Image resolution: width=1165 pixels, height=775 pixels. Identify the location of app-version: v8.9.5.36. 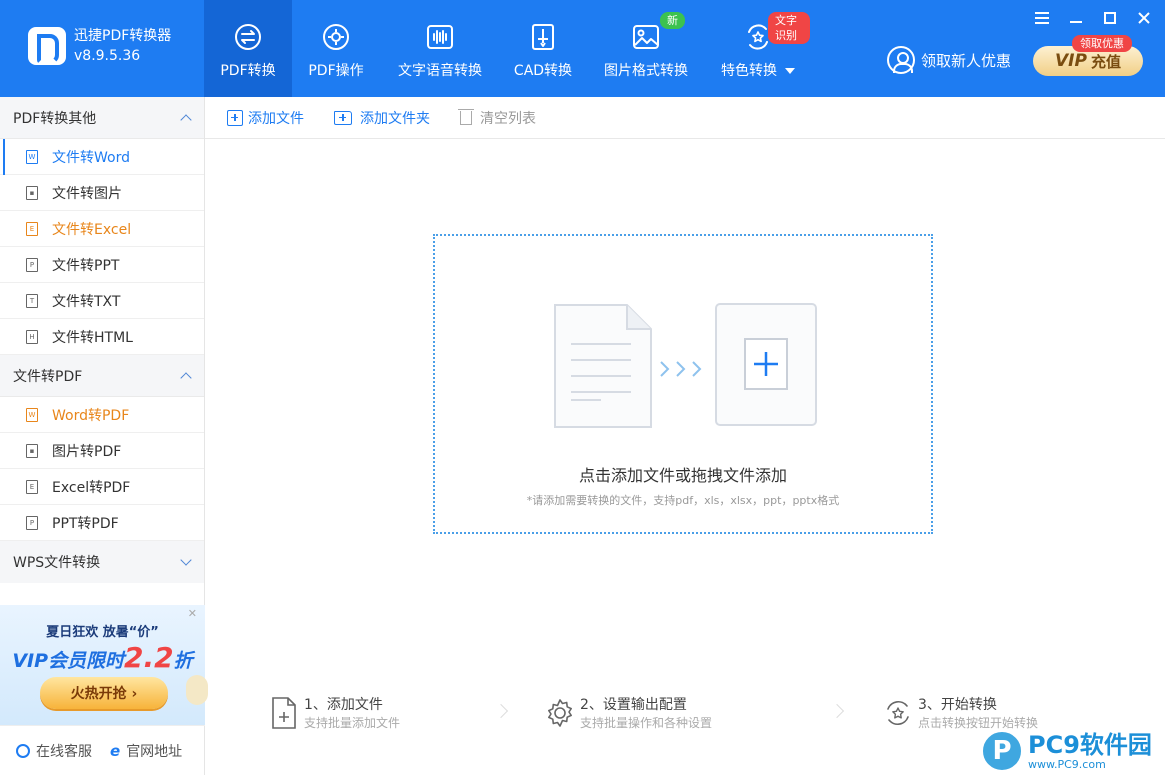
(107, 56).